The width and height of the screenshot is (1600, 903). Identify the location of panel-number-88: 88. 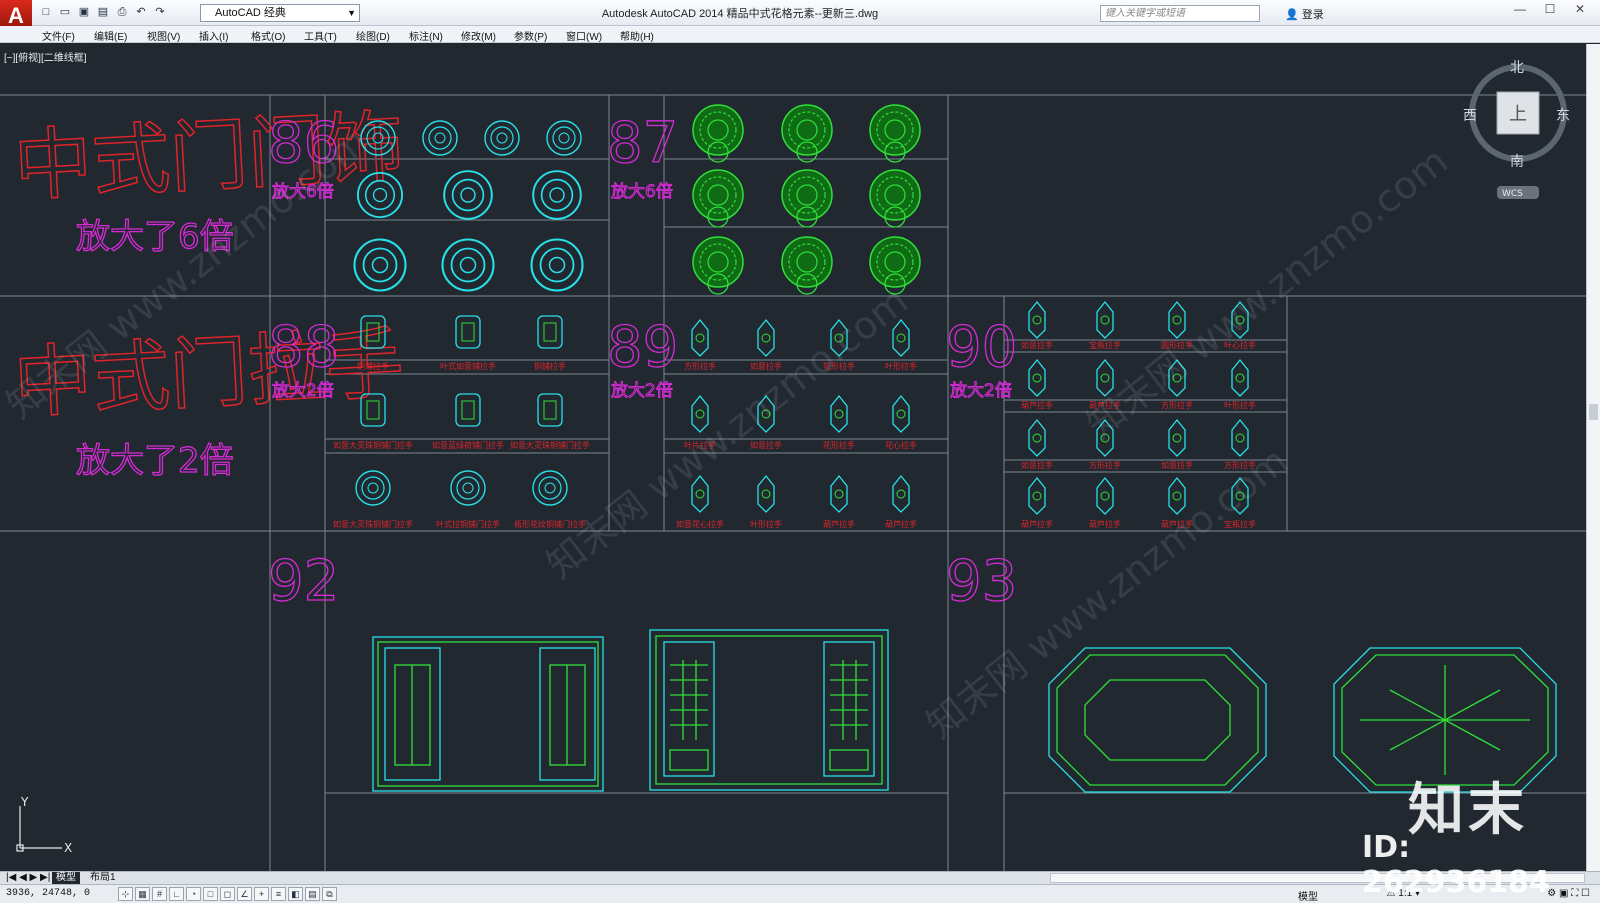
(303, 347).